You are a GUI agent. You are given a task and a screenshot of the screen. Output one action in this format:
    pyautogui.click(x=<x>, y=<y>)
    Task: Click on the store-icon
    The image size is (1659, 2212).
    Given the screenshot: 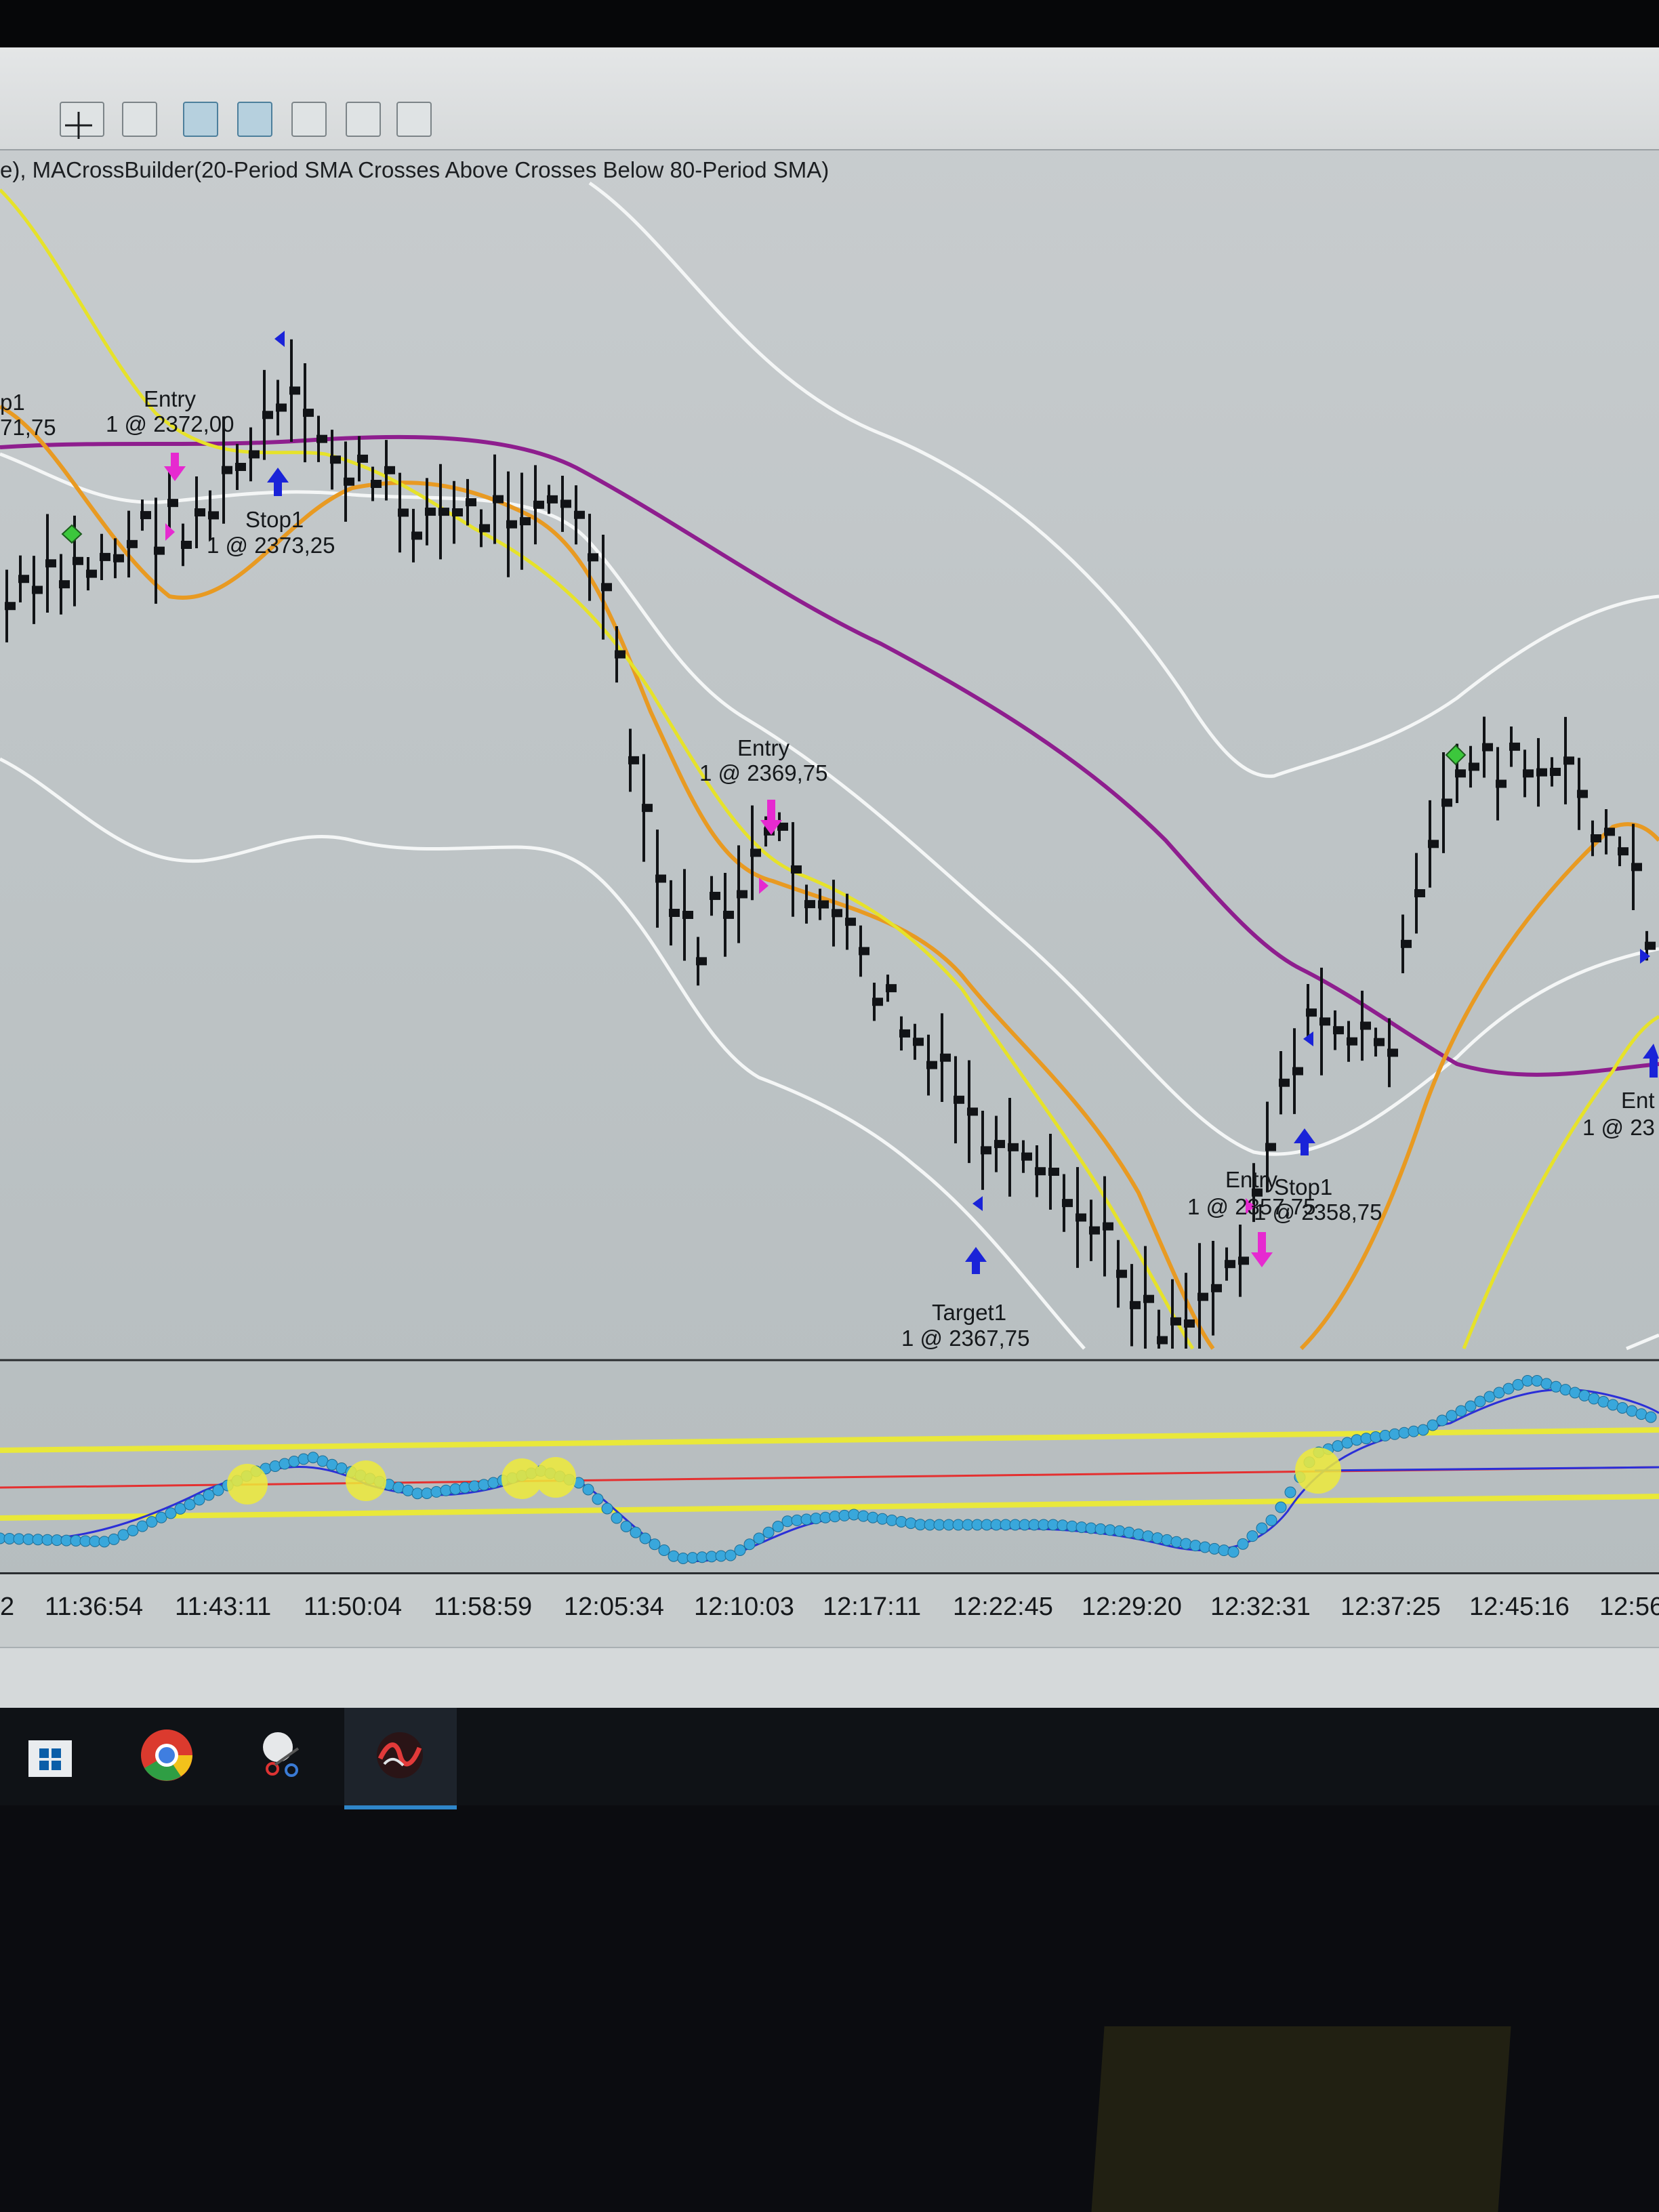 What is the action you would take?
    pyautogui.click(x=50, y=1755)
    